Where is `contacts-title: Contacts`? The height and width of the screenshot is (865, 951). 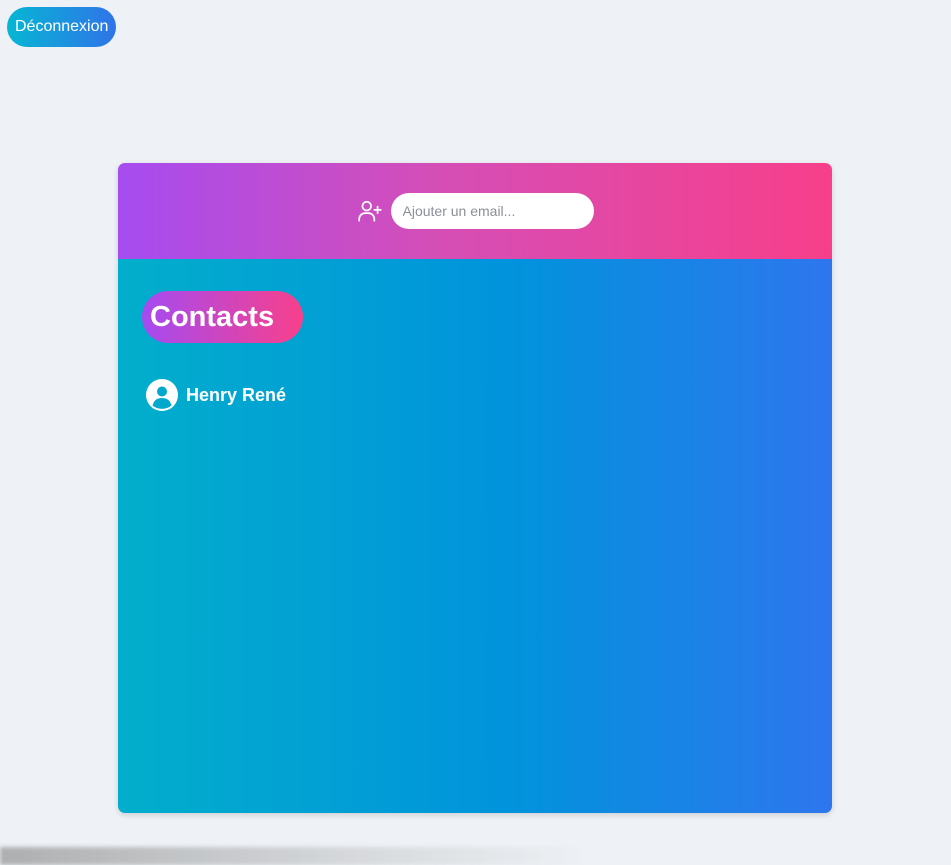
contacts-title: Contacts is located at coordinates (222, 317).